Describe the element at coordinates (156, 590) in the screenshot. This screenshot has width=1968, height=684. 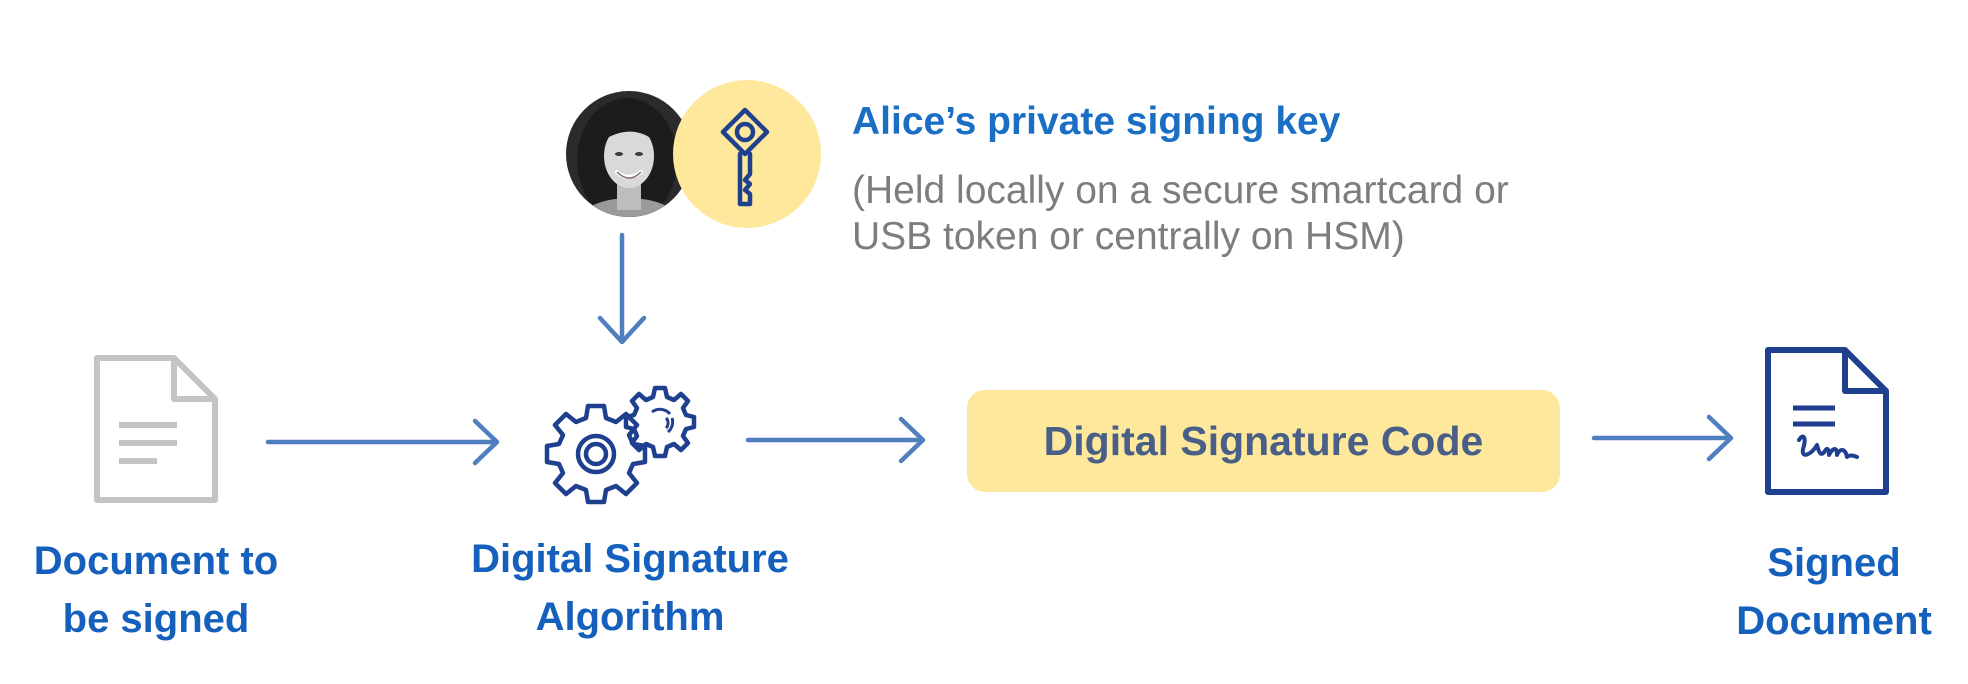
I see `document-label: Document to be signed` at that location.